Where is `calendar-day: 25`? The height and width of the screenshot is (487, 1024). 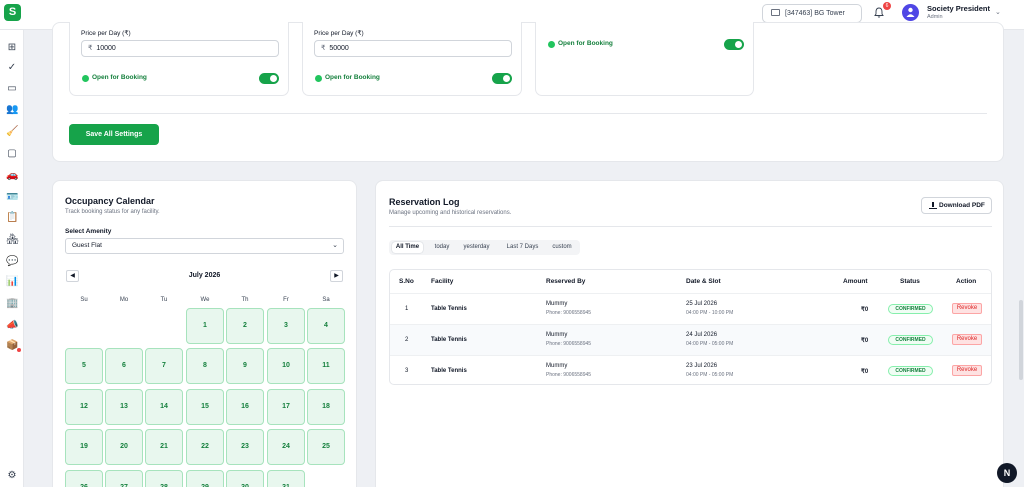
calendar-day: 25 is located at coordinates (326, 447).